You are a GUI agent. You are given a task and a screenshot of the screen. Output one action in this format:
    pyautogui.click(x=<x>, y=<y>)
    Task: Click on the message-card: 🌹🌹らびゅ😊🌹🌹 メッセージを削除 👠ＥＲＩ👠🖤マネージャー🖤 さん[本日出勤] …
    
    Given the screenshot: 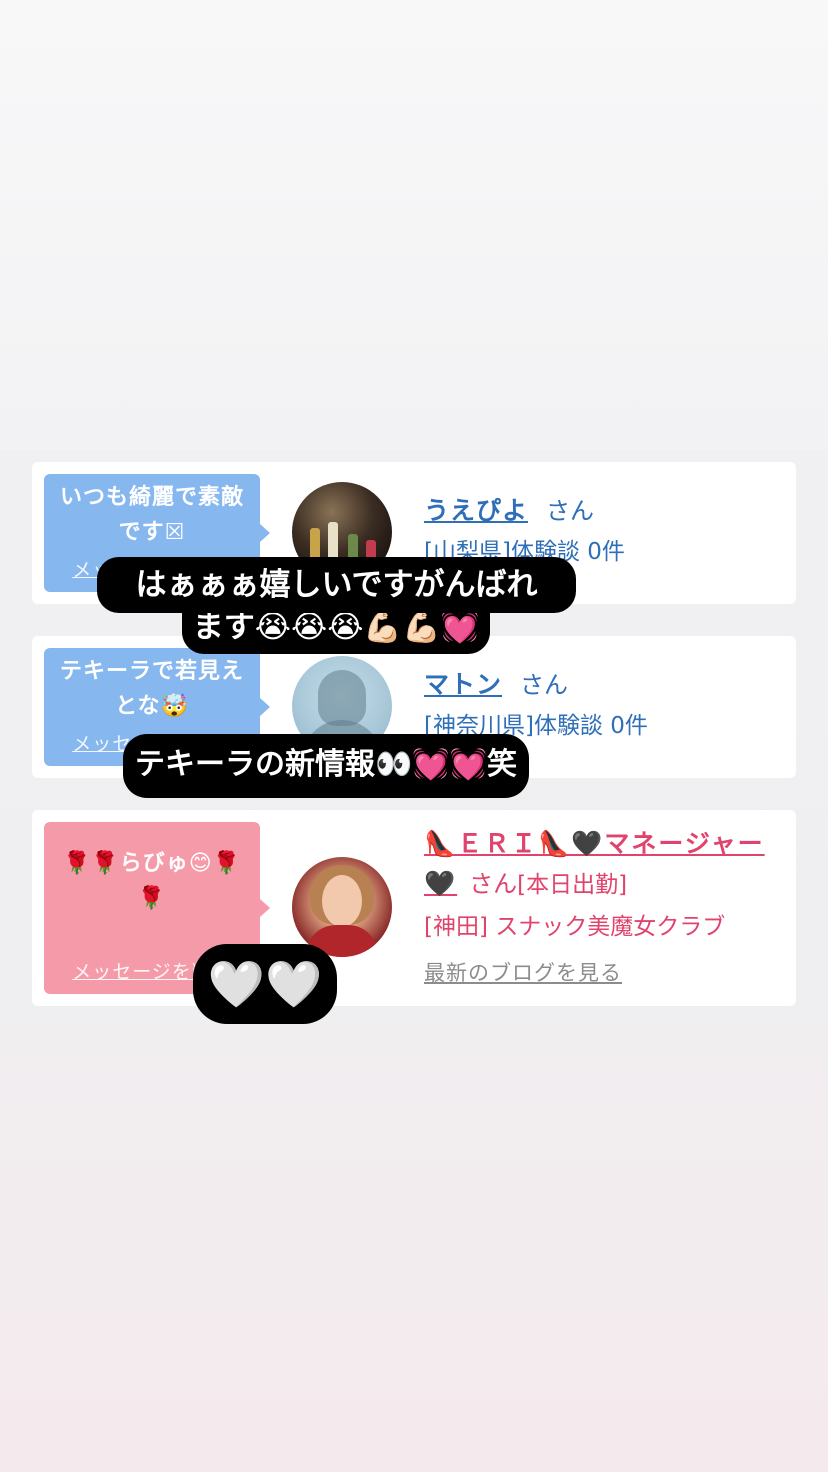 What is the action you would take?
    pyautogui.click(x=414, y=908)
    